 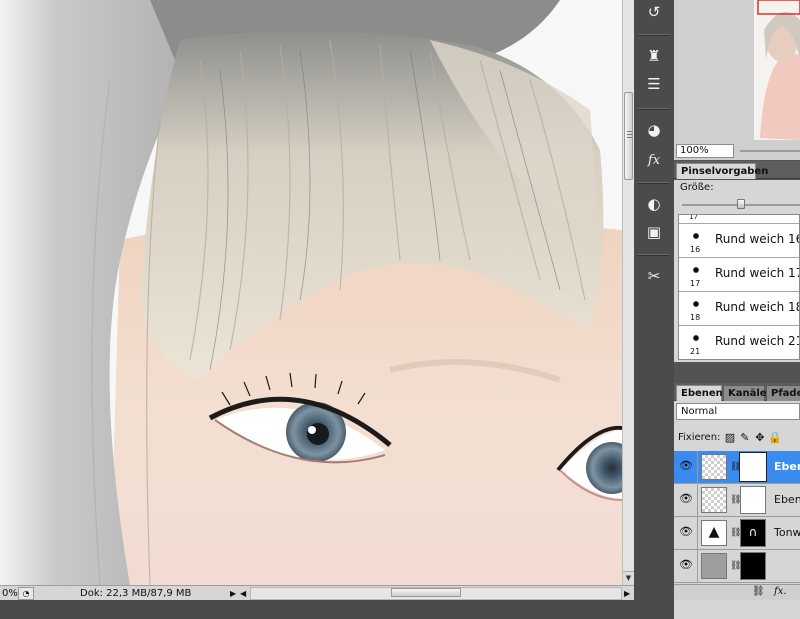 I want to click on levels-adjustment-icon: ▲, so click(x=714, y=533).